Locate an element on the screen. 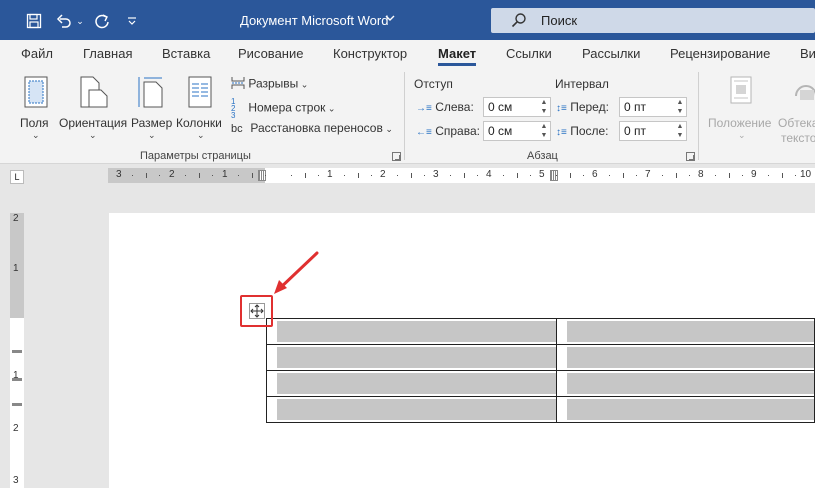 Image resolution: width=815 pixels, height=488 pixels. margins-icon is located at coordinates (36, 93).